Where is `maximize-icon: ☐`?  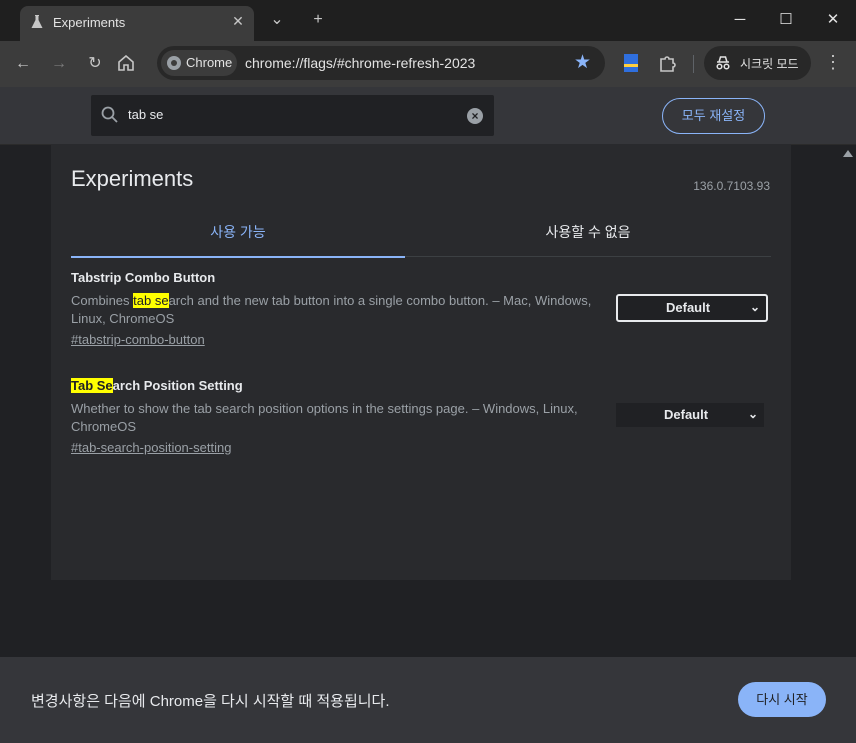 maximize-icon: ☐ is located at coordinates (786, 20).